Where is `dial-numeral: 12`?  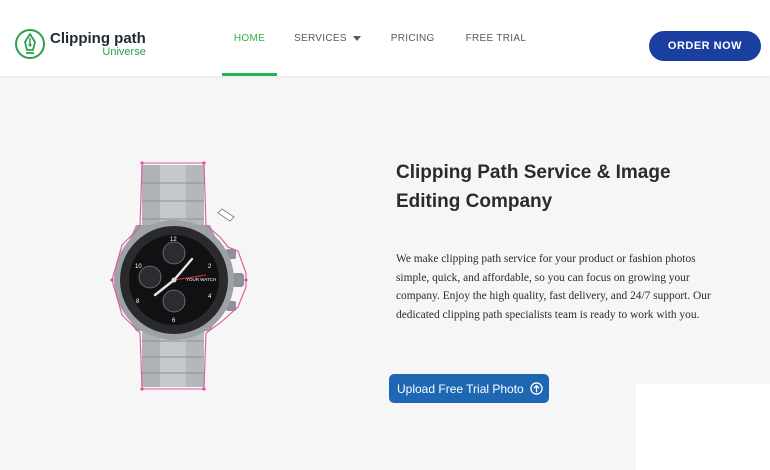
dial-numeral: 12 is located at coordinates (173, 240).